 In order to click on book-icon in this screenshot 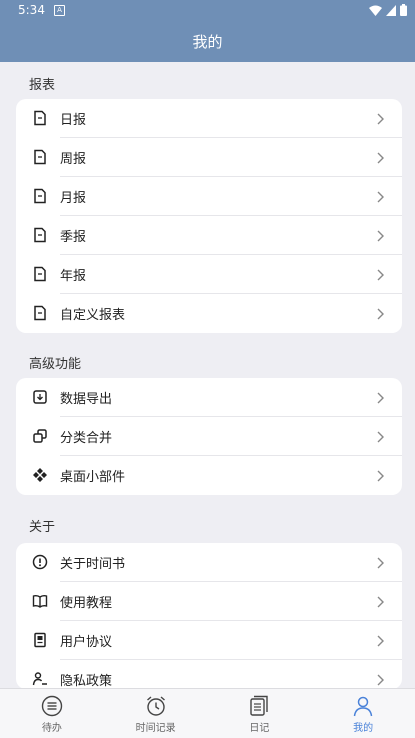, I will do `click(40, 601)`.